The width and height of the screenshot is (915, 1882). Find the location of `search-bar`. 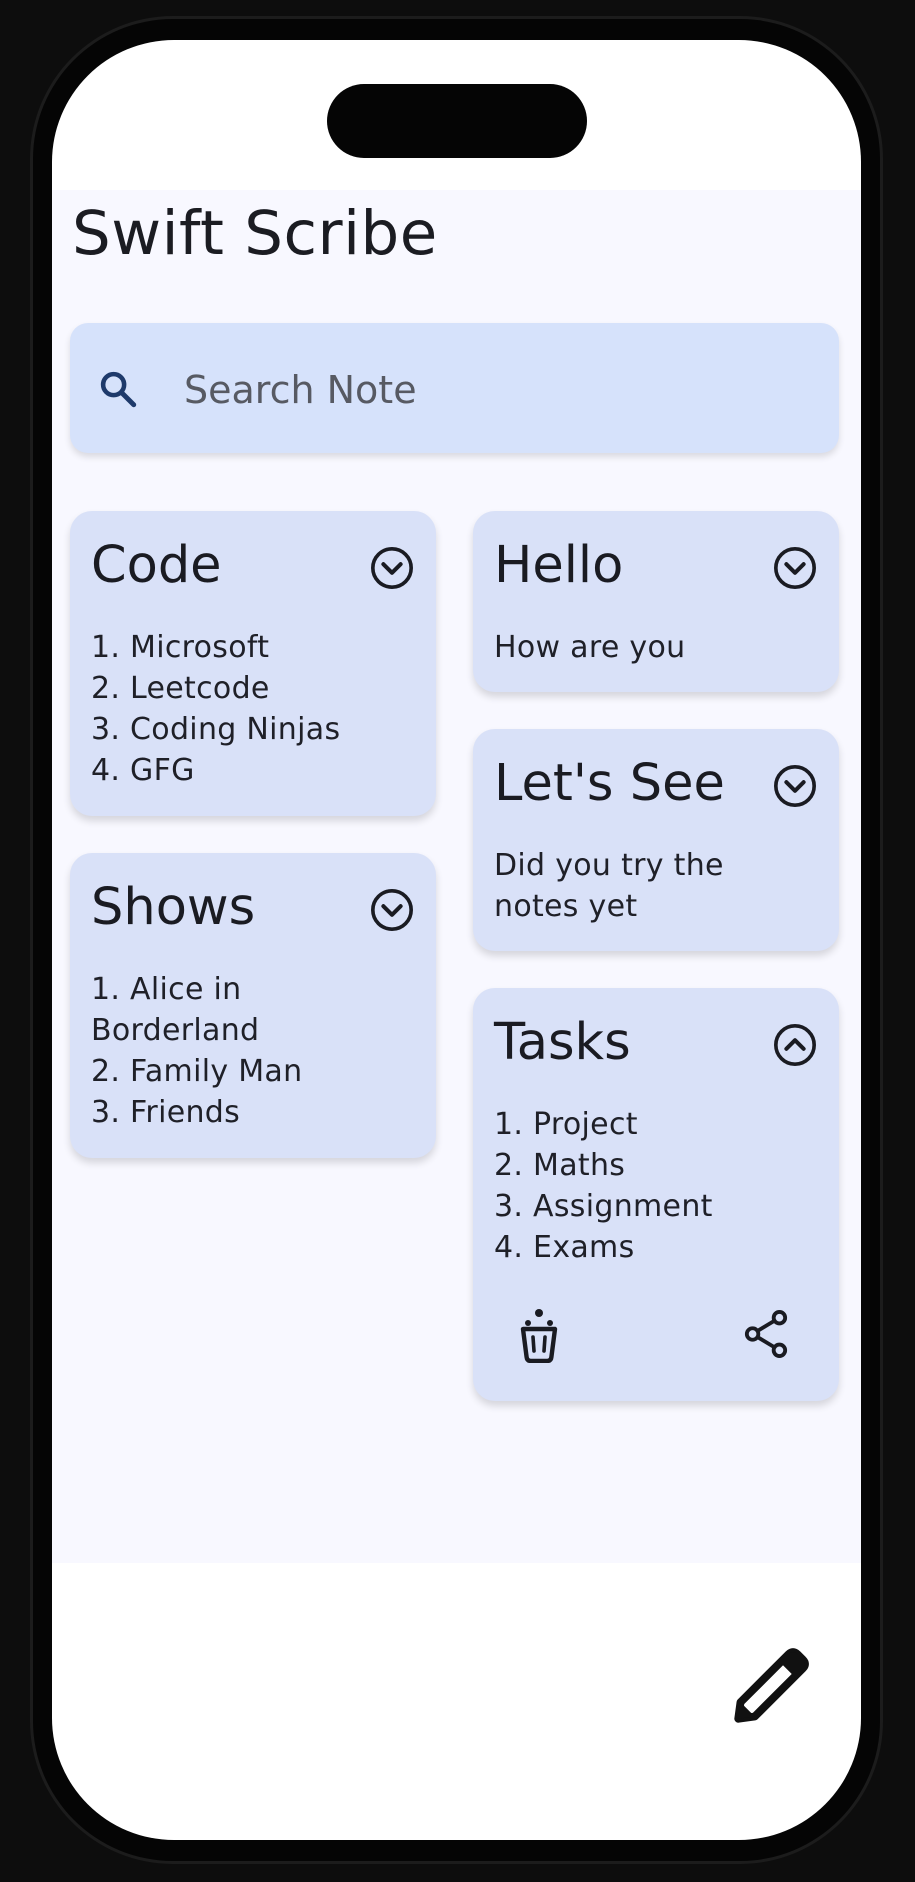

search-bar is located at coordinates (454, 388).